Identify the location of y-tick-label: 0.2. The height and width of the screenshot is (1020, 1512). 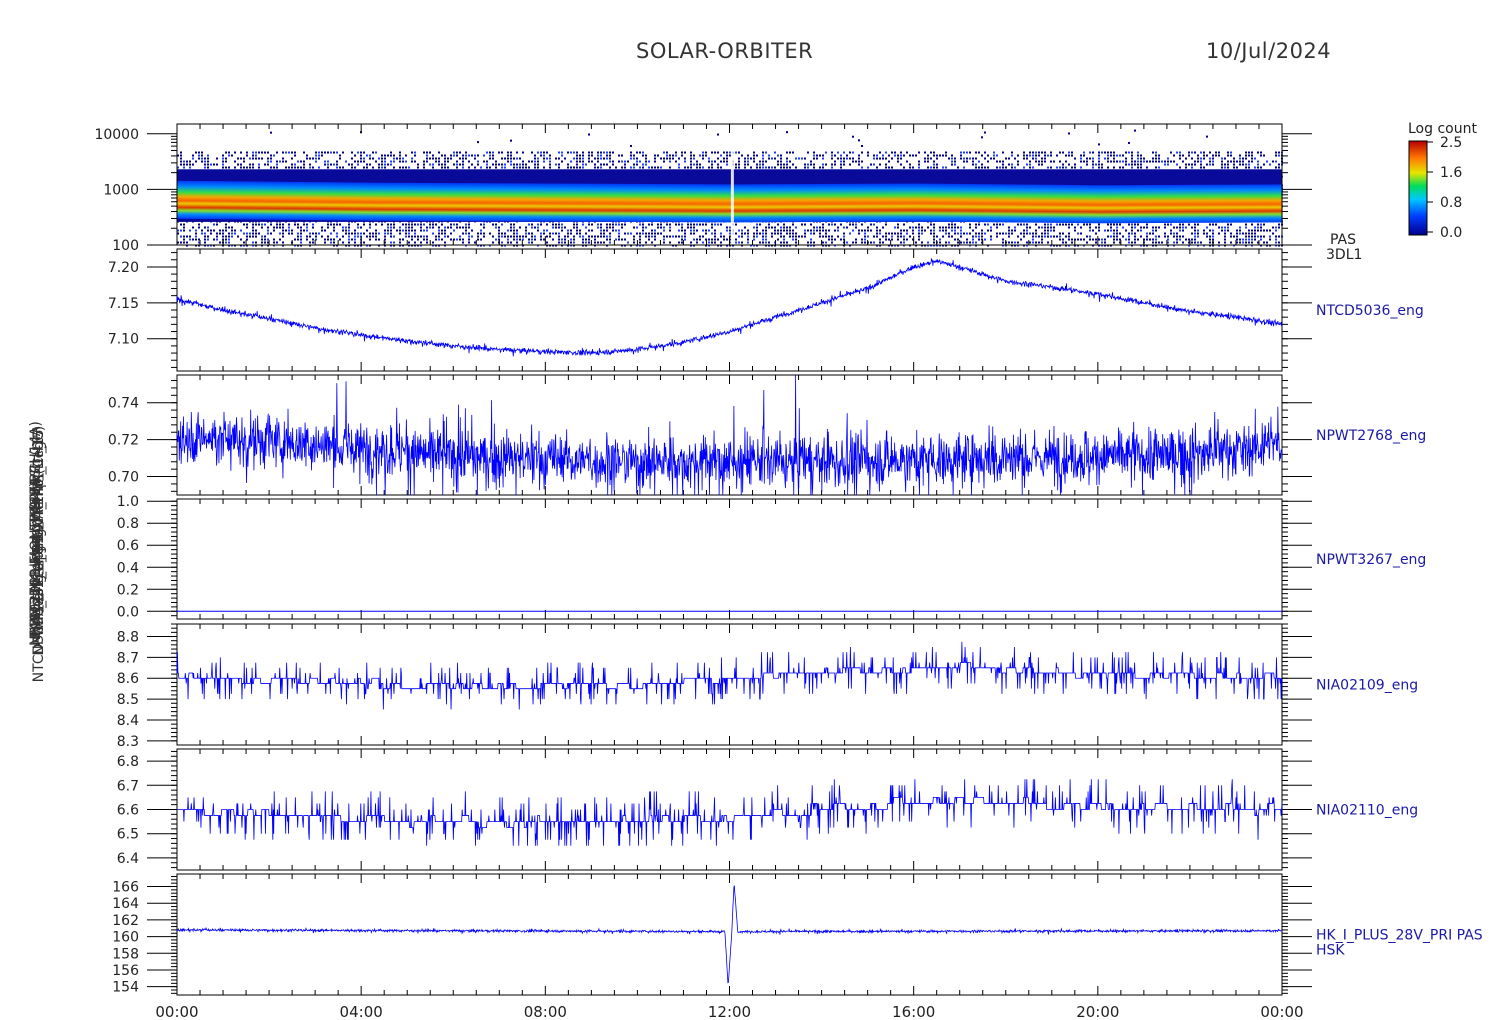
(128, 590).